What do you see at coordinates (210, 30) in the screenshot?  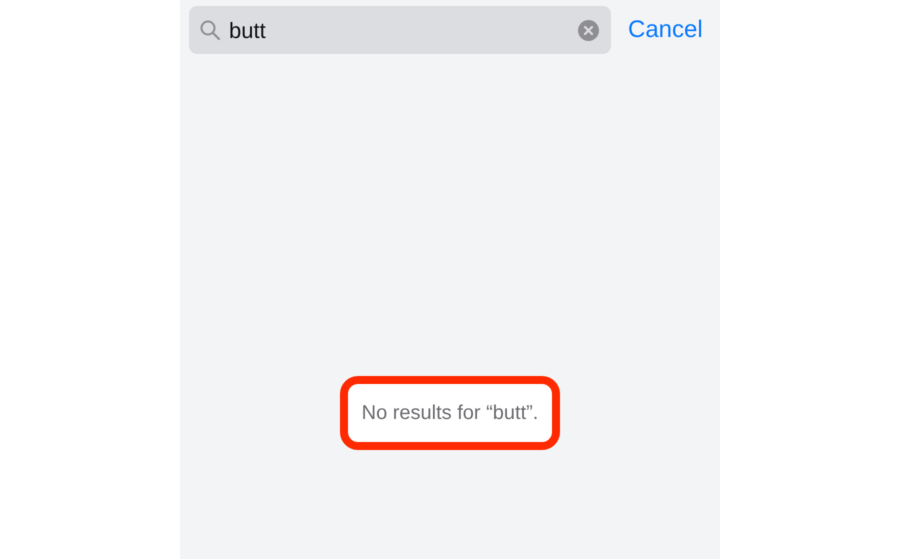 I see `search-icon` at bounding box center [210, 30].